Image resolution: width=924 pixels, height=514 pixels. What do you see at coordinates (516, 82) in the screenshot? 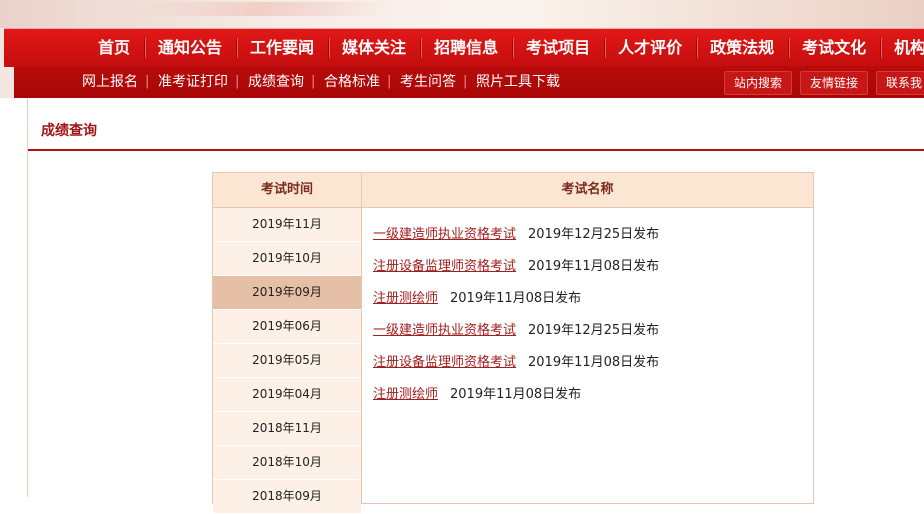
I see `sub-nav-photo-tool: 照片工具下载` at bounding box center [516, 82].